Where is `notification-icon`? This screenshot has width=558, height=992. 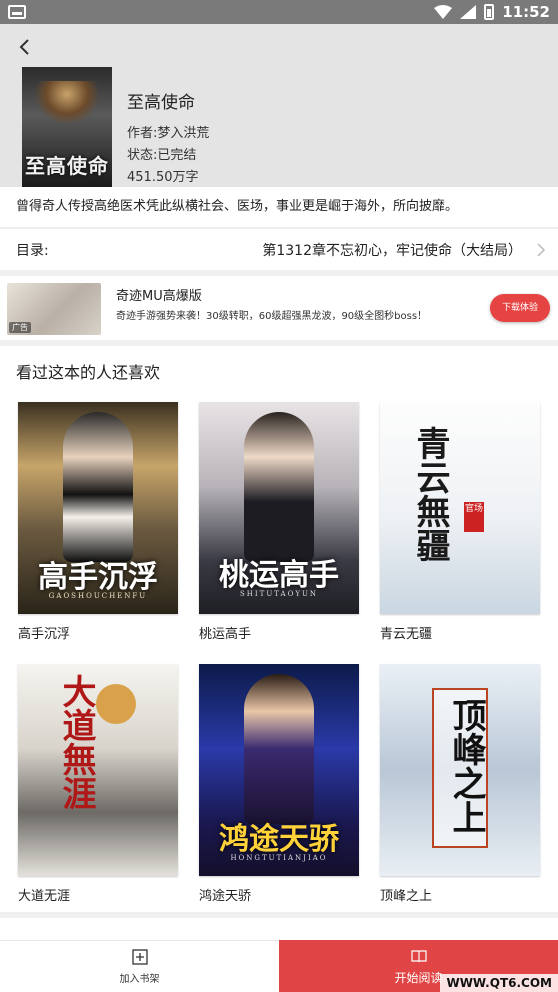 notification-icon is located at coordinates (17, 12).